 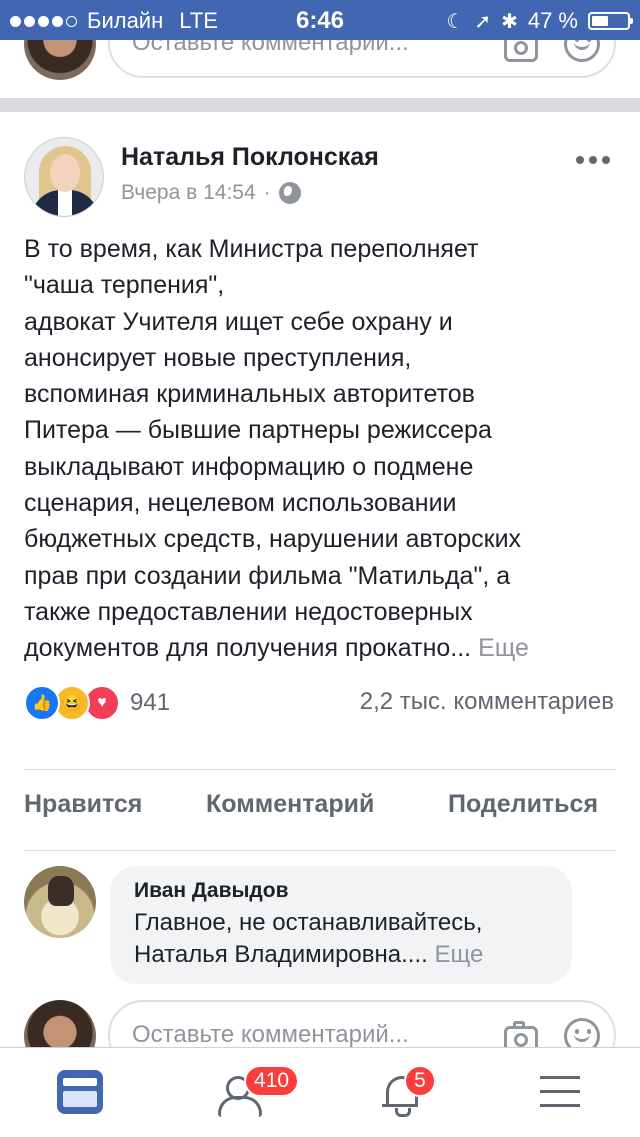 I want to click on post-actions: Нравится Комментарий Поделиться, so click(x=320, y=810).